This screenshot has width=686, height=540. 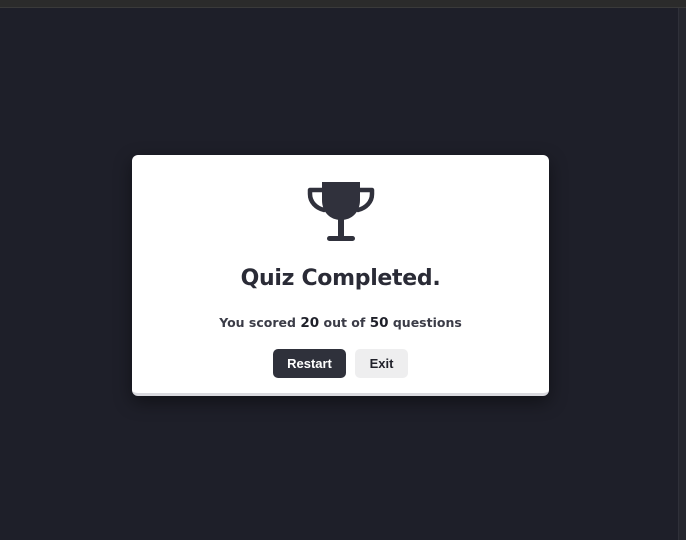 I want to click on scrollbar, so click(x=682, y=274).